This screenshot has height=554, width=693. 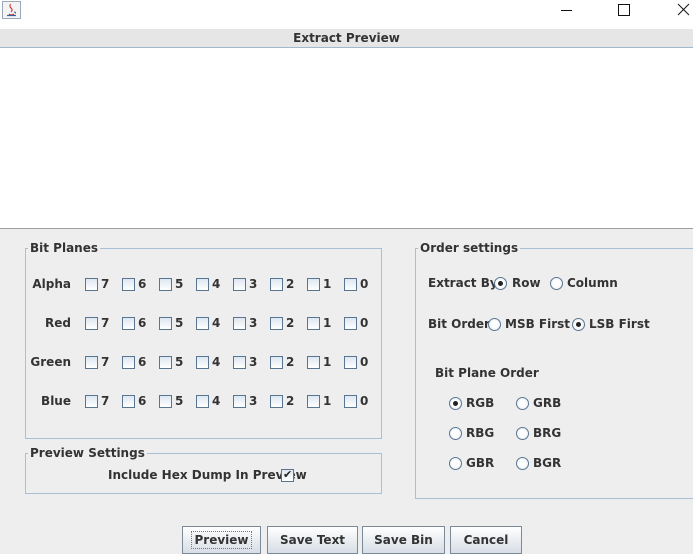 What do you see at coordinates (538, 324) in the screenshot?
I see `bit-order-msb-label: MSB First` at bounding box center [538, 324].